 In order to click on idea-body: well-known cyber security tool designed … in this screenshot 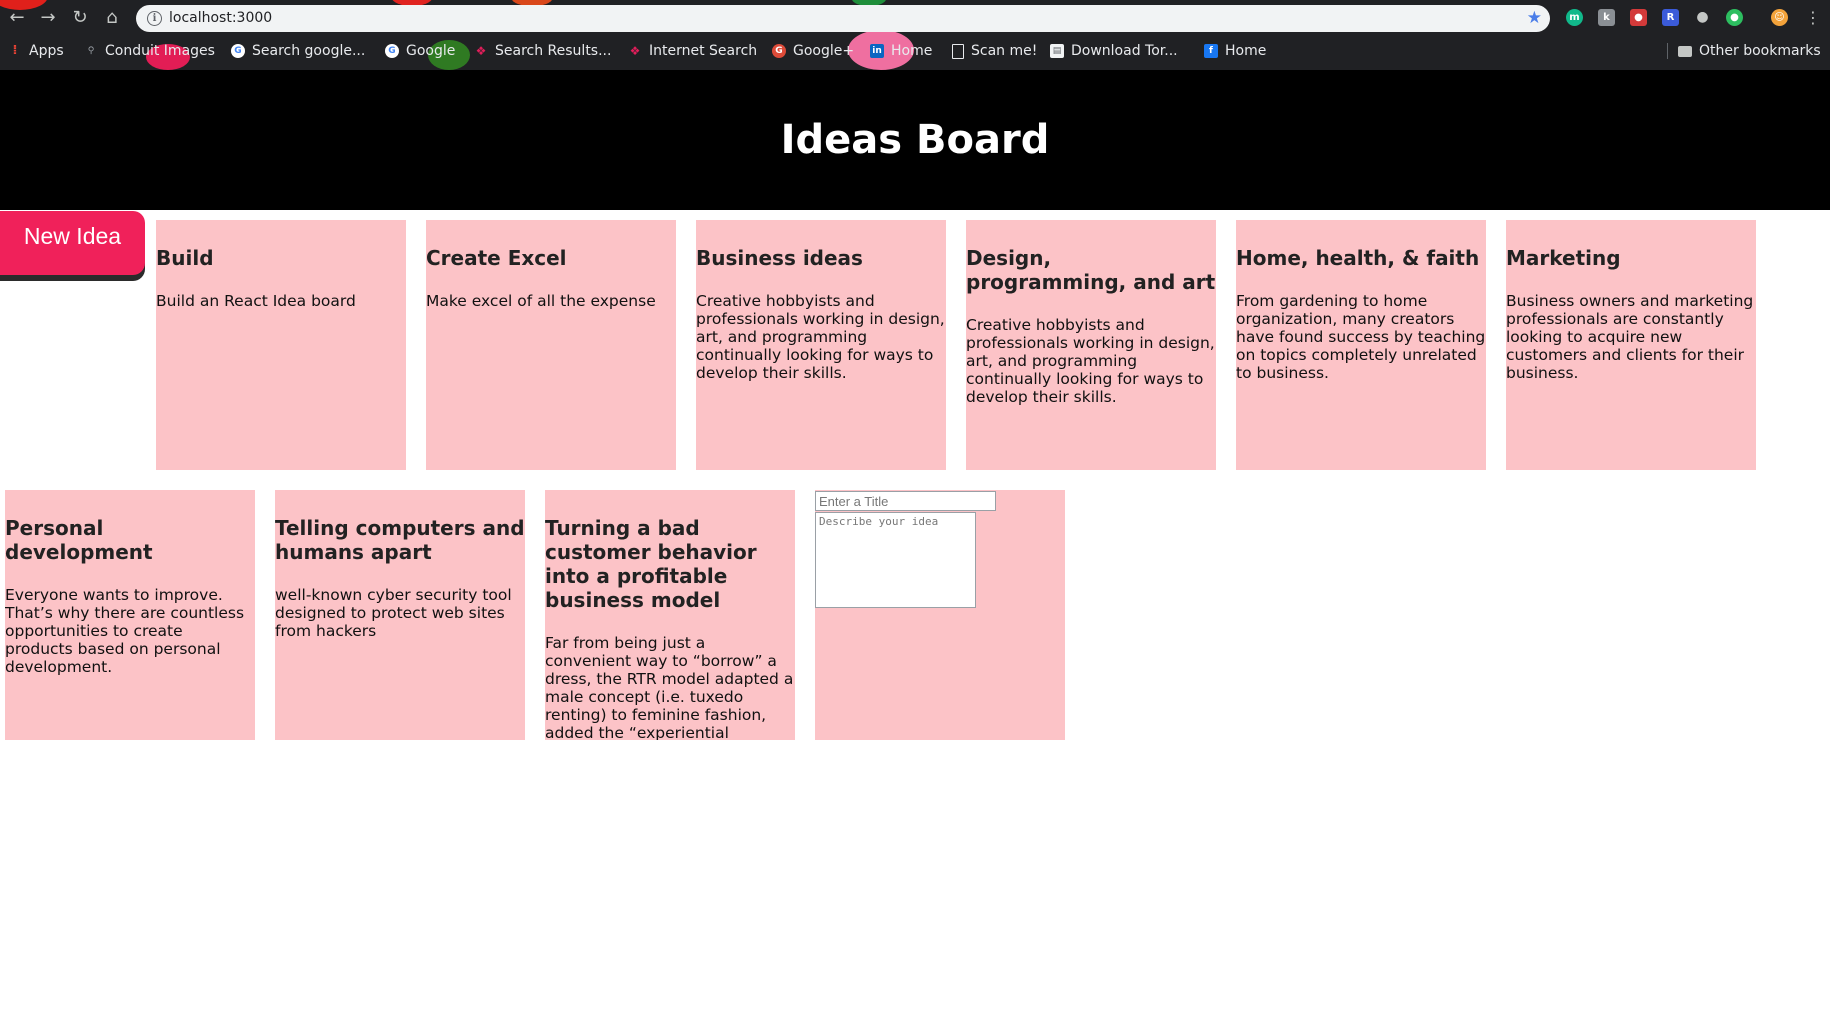, I will do `click(400, 613)`.